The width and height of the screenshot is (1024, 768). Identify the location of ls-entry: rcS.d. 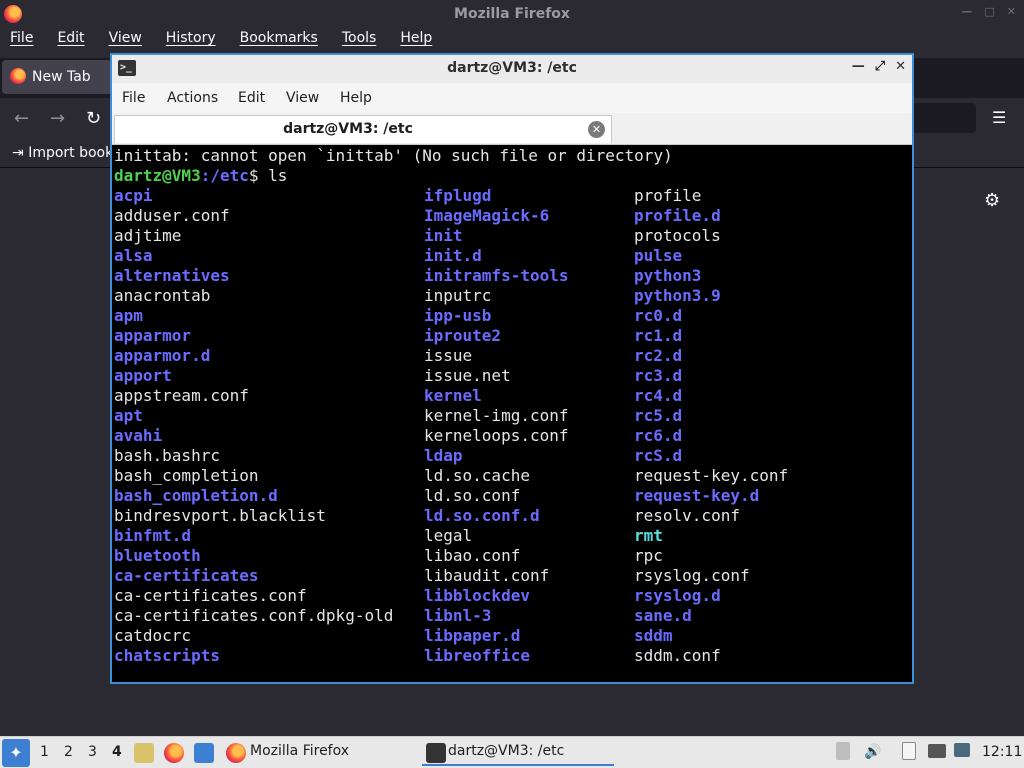
(658, 455).